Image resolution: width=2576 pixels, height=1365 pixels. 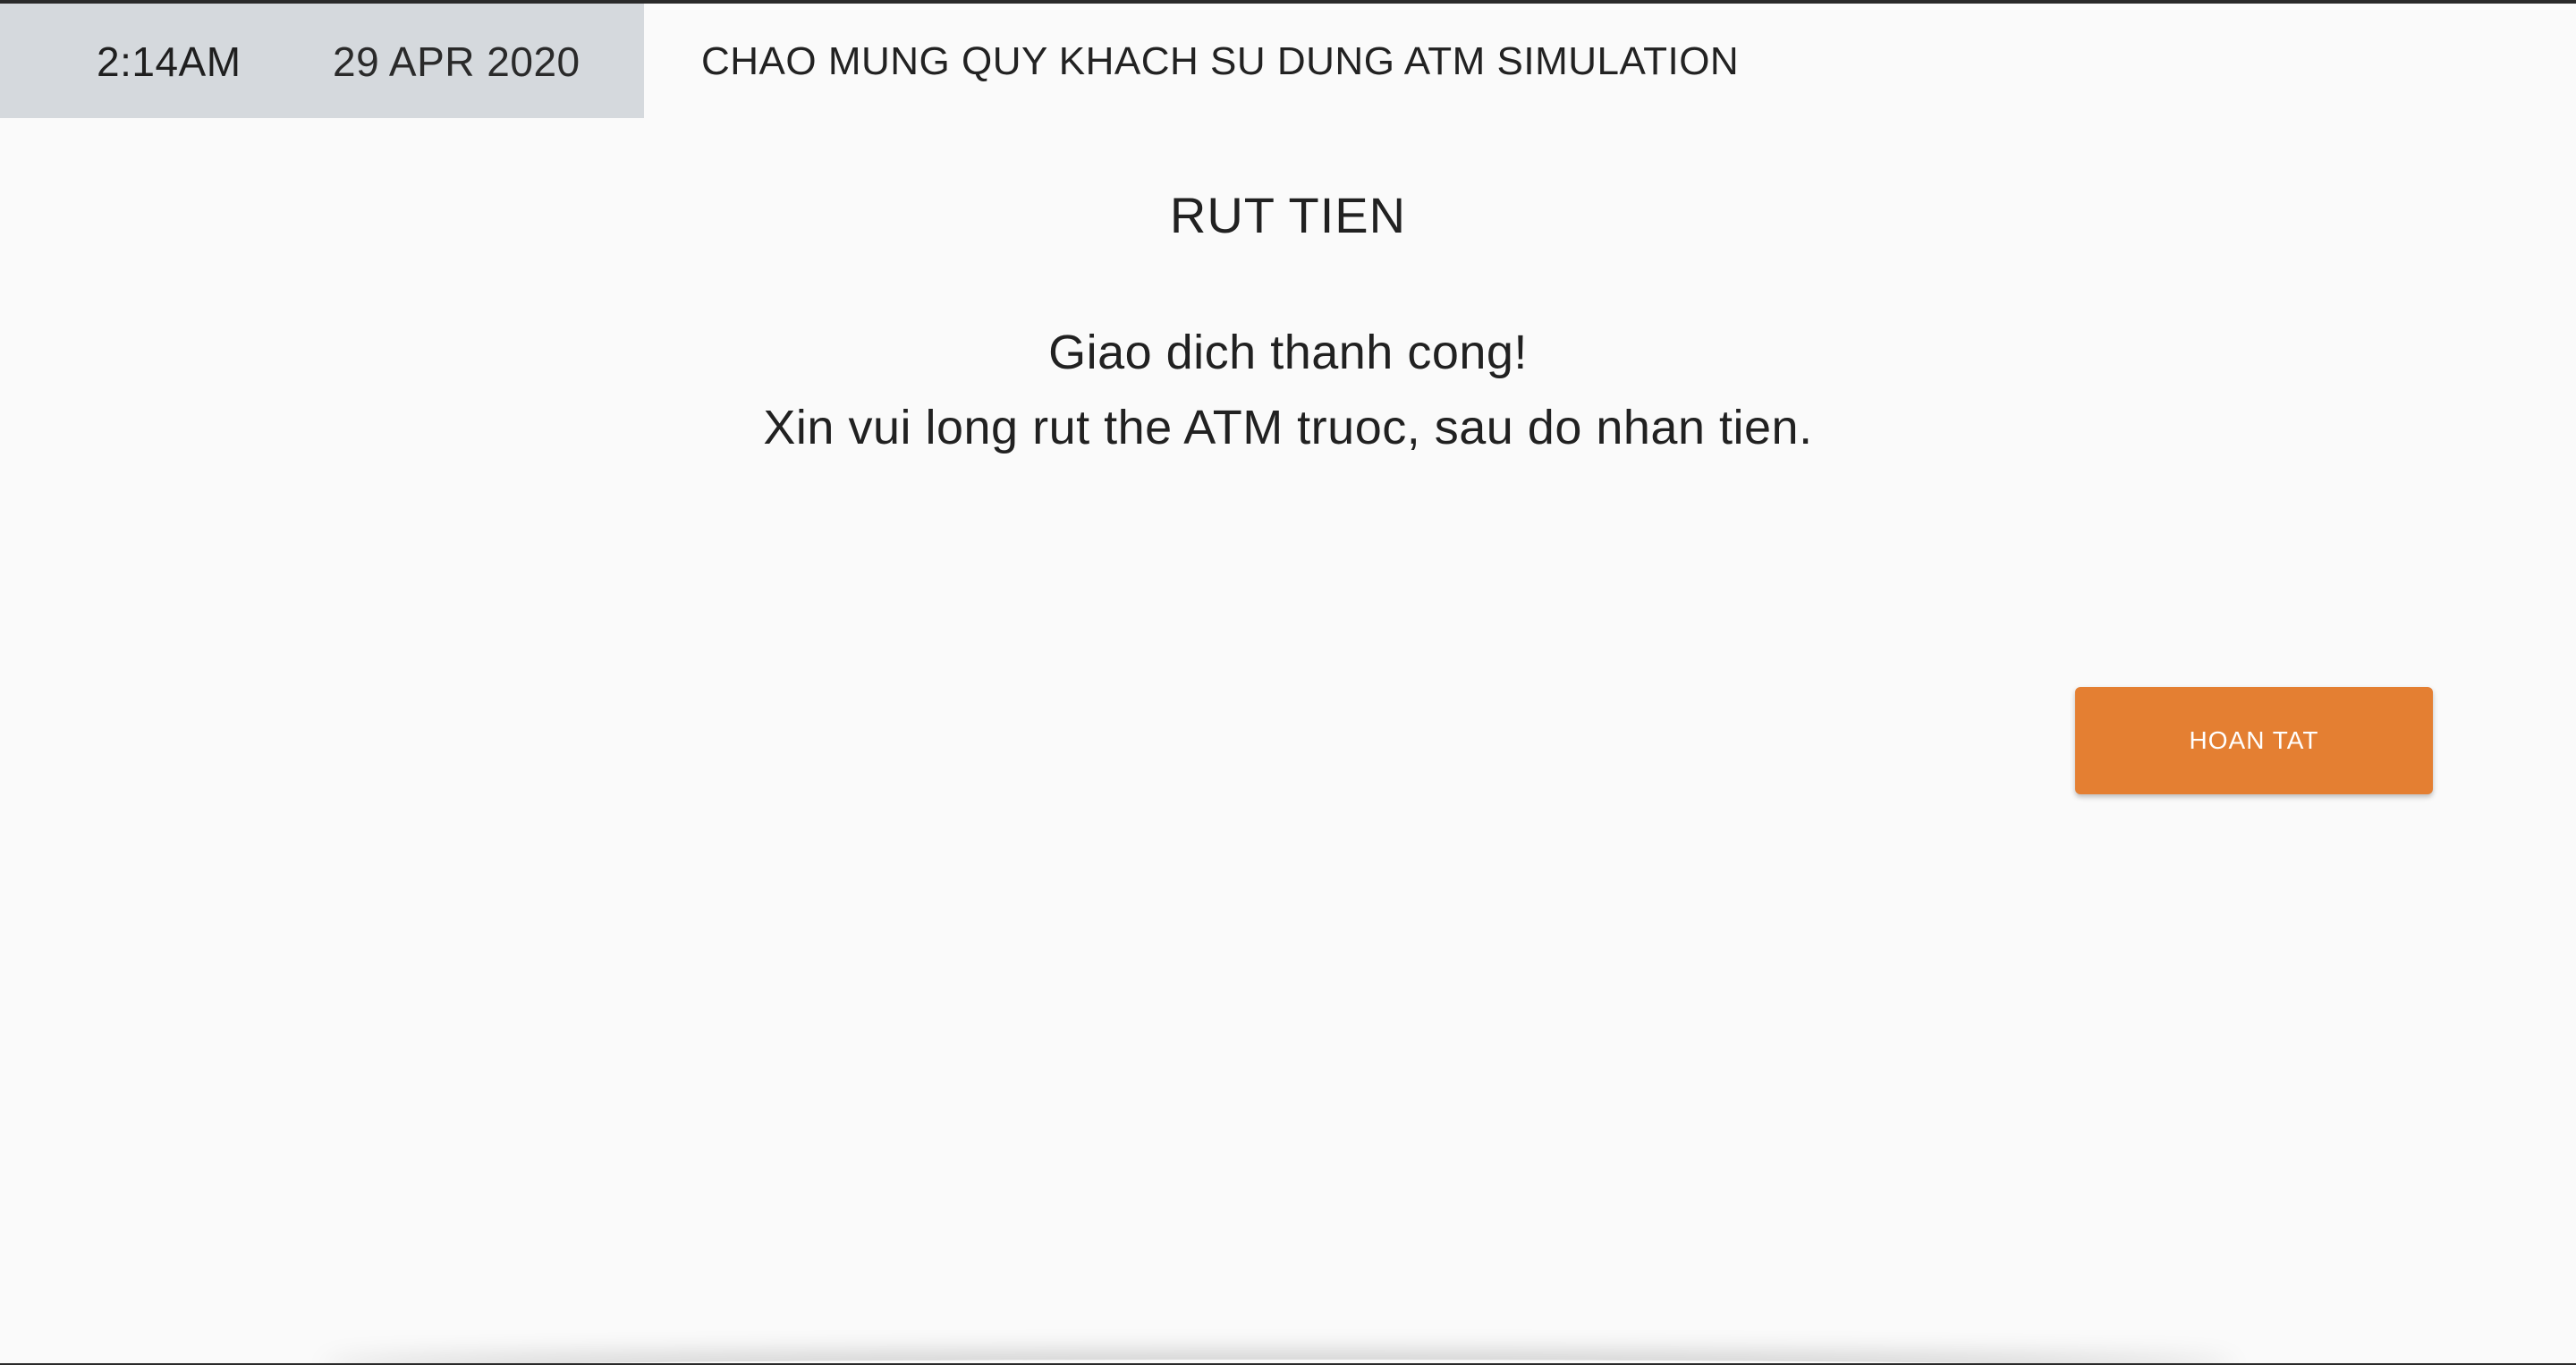 What do you see at coordinates (456, 61) in the screenshot?
I see `current-date: 29 APR 2020` at bounding box center [456, 61].